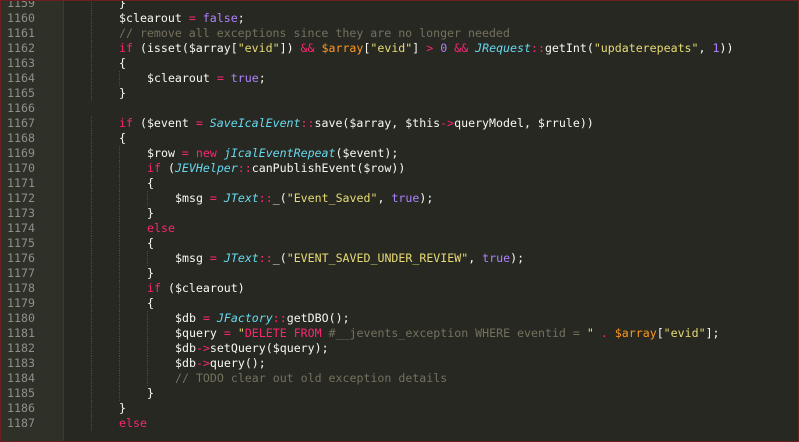 This screenshot has width=799, height=442. Describe the element at coordinates (241, 288) in the screenshot. I see `code-token: )` at that location.